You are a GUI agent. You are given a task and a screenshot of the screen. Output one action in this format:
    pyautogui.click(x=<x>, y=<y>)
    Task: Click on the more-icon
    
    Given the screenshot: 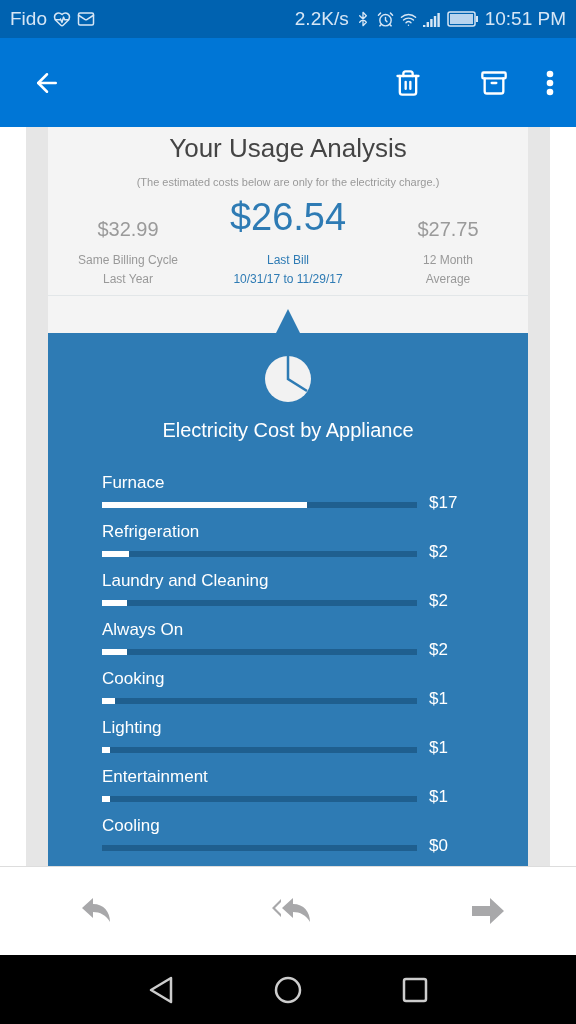 What is the action you would take?
    pyautogui.click(x=550, y=82)
    